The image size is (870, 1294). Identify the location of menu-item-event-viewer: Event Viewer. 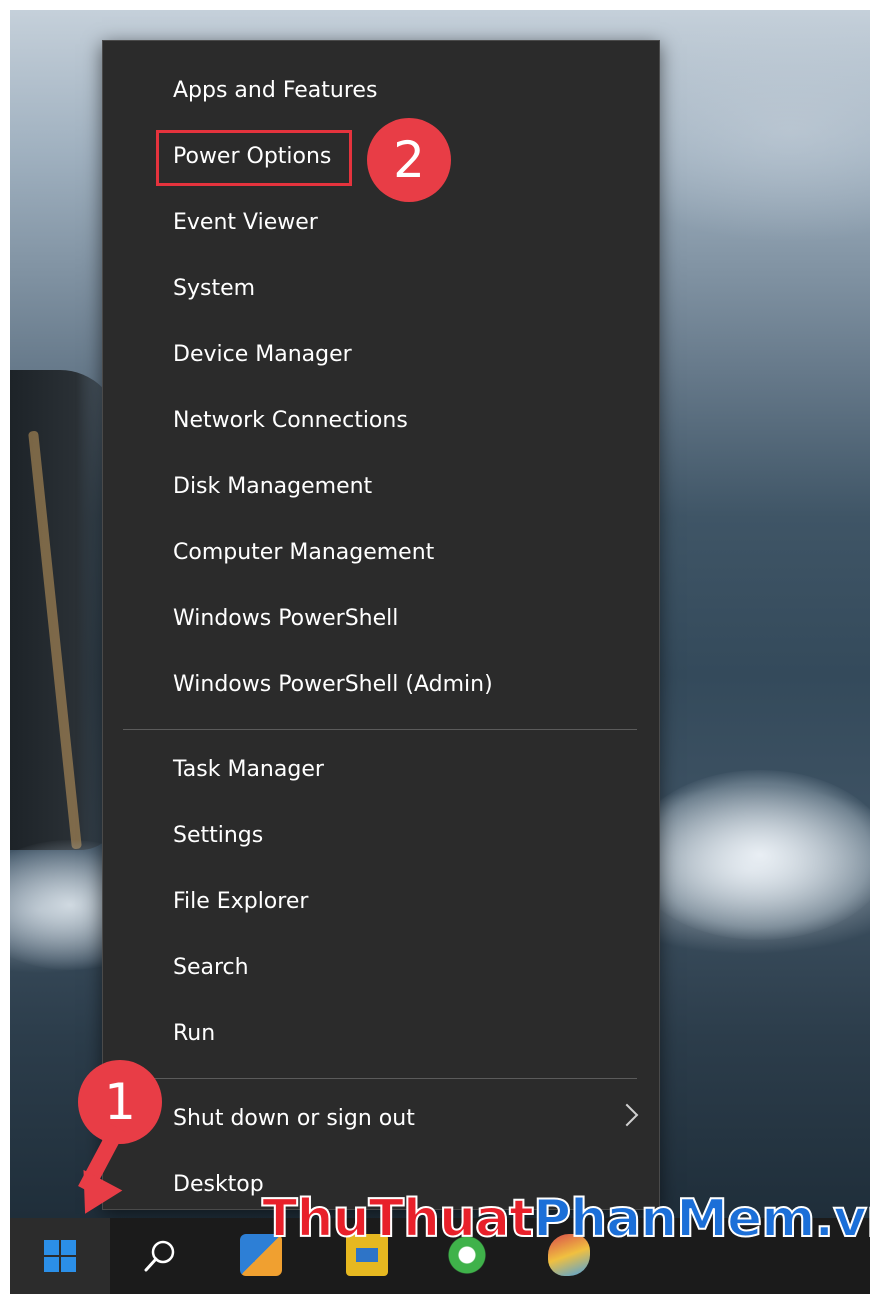
(381, 223).